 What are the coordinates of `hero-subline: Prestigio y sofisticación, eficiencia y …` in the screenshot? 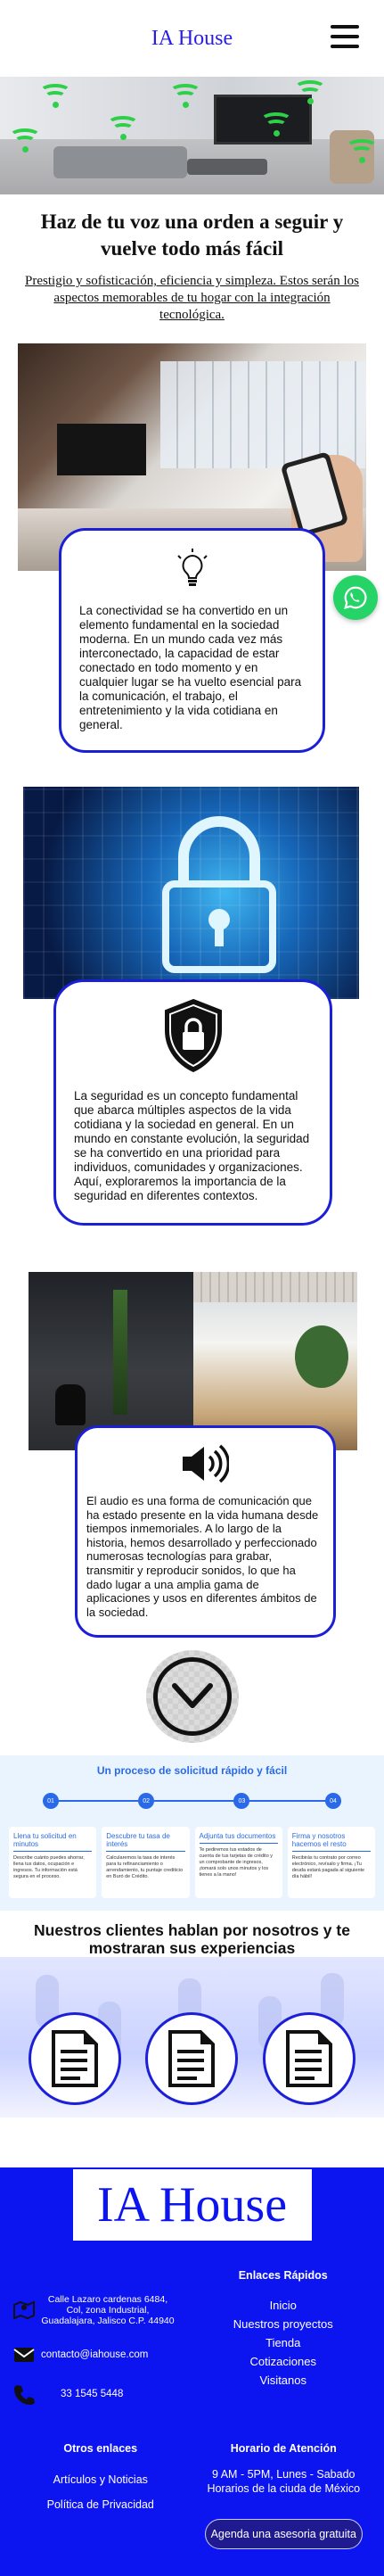 It's located at (192, 298).